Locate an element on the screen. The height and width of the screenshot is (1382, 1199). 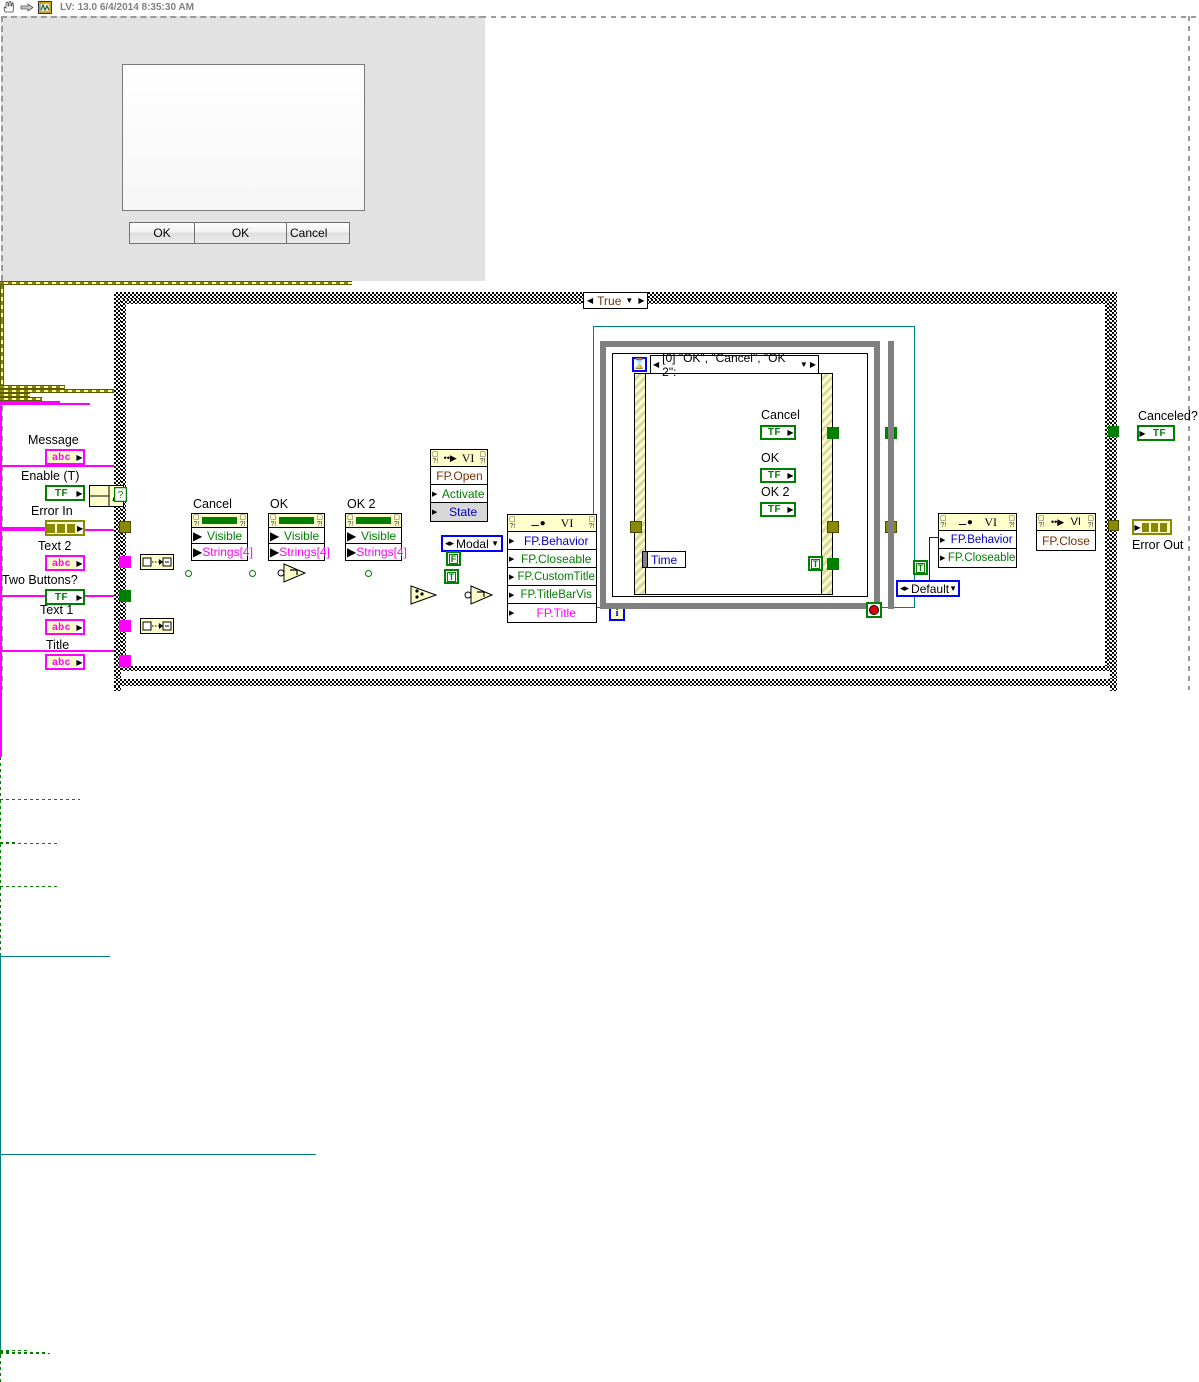
terminal-message-arrow-icon: ▶ is located at coordinates (79, 457).